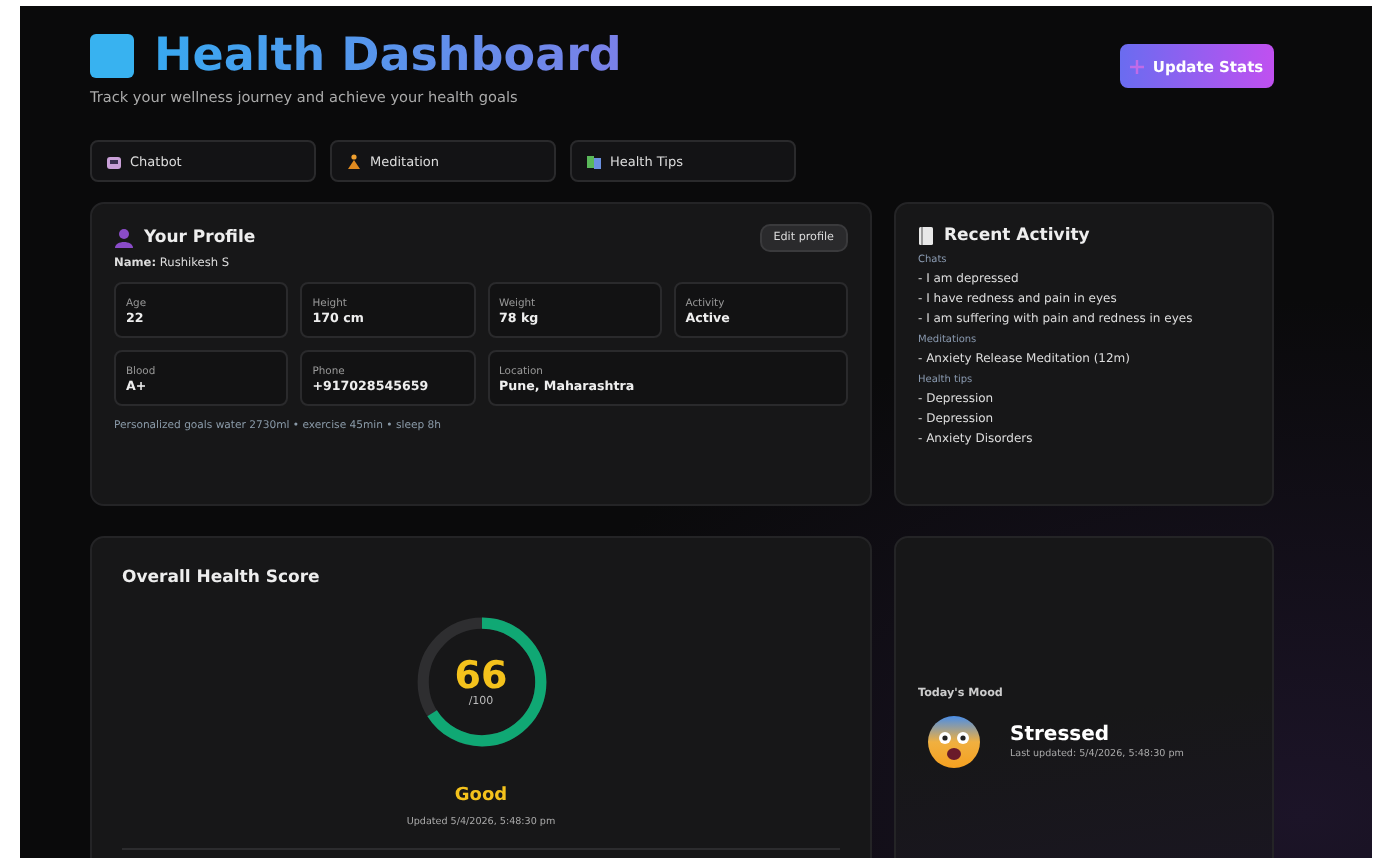 This screenshot has height=858, width=1392. I want to click on notebook-icon, so click(926, 236).